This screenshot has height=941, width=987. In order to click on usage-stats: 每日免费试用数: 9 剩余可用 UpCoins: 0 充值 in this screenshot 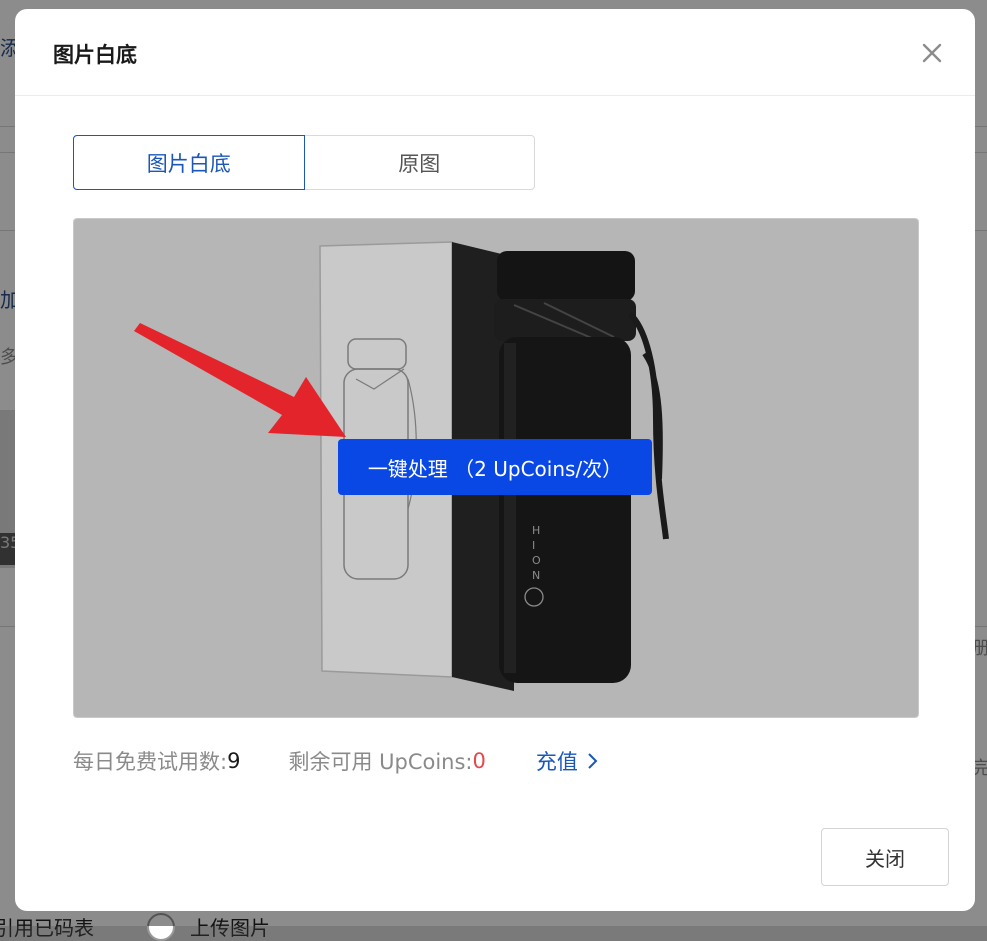, I will do `click(337, 761)`.